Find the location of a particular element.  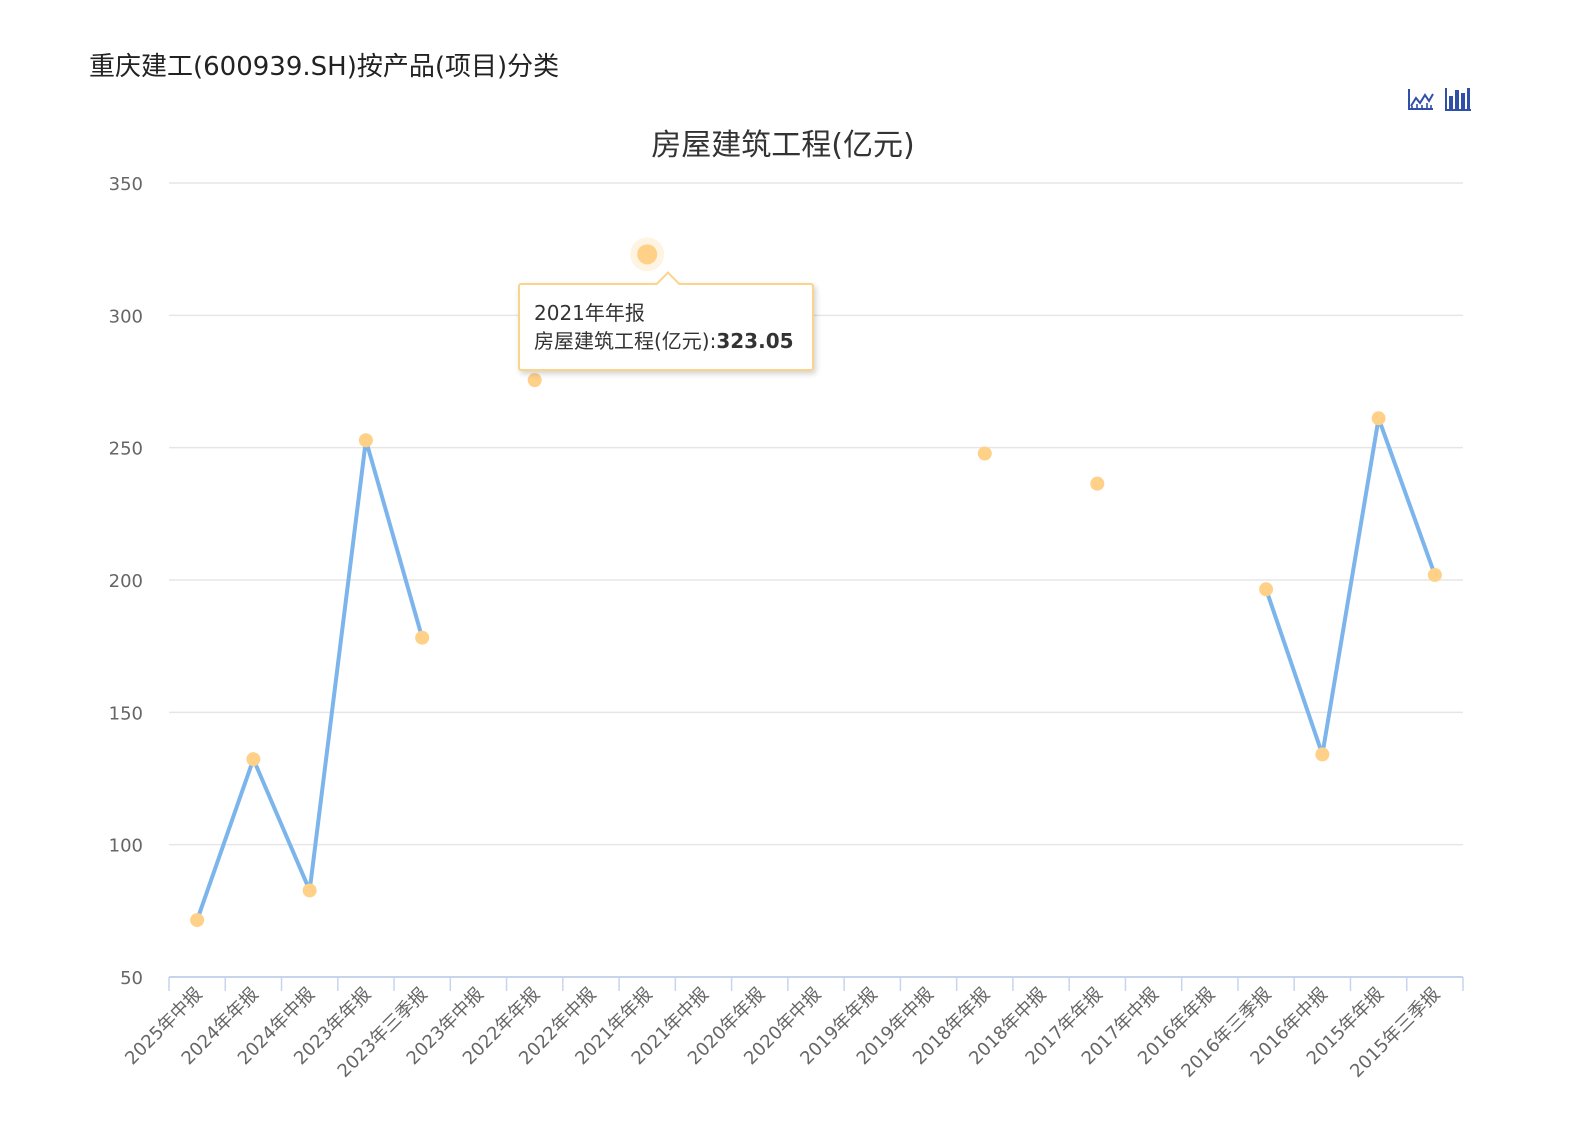

y-tick-label: 300 is located at coordinates (126, 316).